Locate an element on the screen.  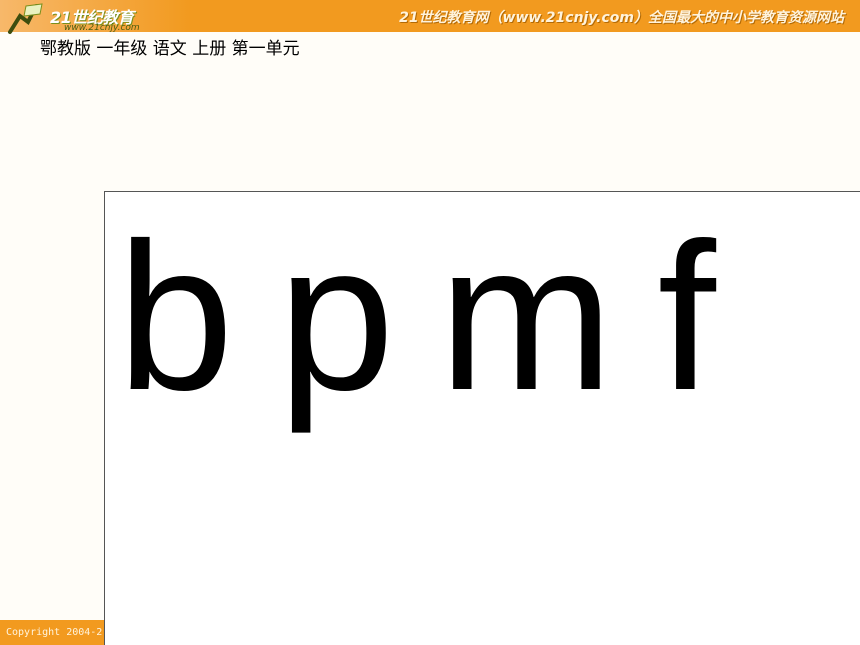
site-tagline: 21世纪教育网（www.21cnjy.com）全国最大的中小学教育资源网站 is located at coordinates (621, 18).